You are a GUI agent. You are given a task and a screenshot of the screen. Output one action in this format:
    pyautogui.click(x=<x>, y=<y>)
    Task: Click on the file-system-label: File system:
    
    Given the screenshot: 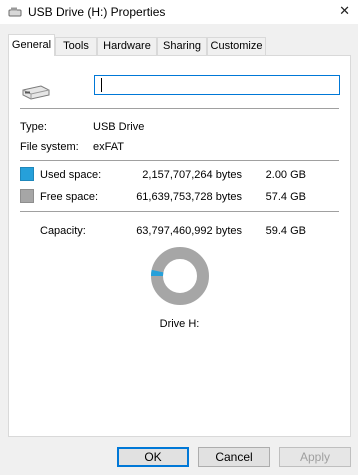 What is the action you would take?
    pyautogui.click(x=49, y=147)
    